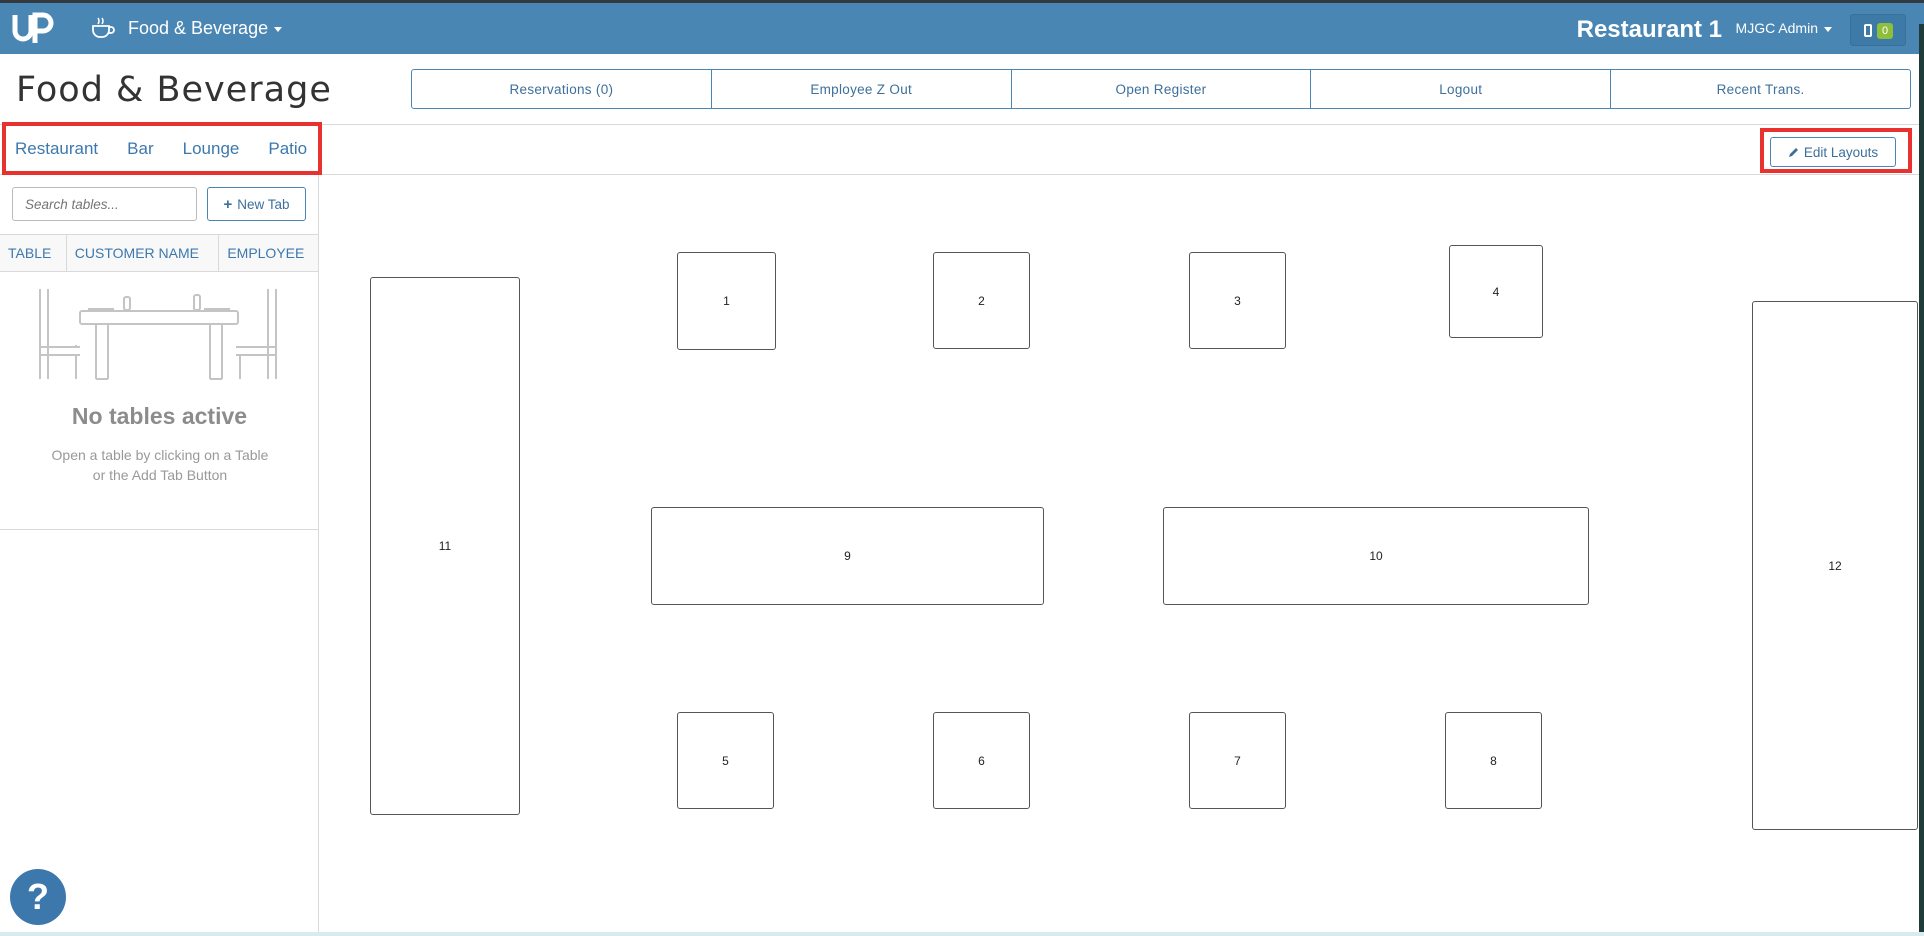  What do you see at coordinates (1835, 565) in the screenshot?
I see `table-12: 12` at bounding box center [1835, 565].